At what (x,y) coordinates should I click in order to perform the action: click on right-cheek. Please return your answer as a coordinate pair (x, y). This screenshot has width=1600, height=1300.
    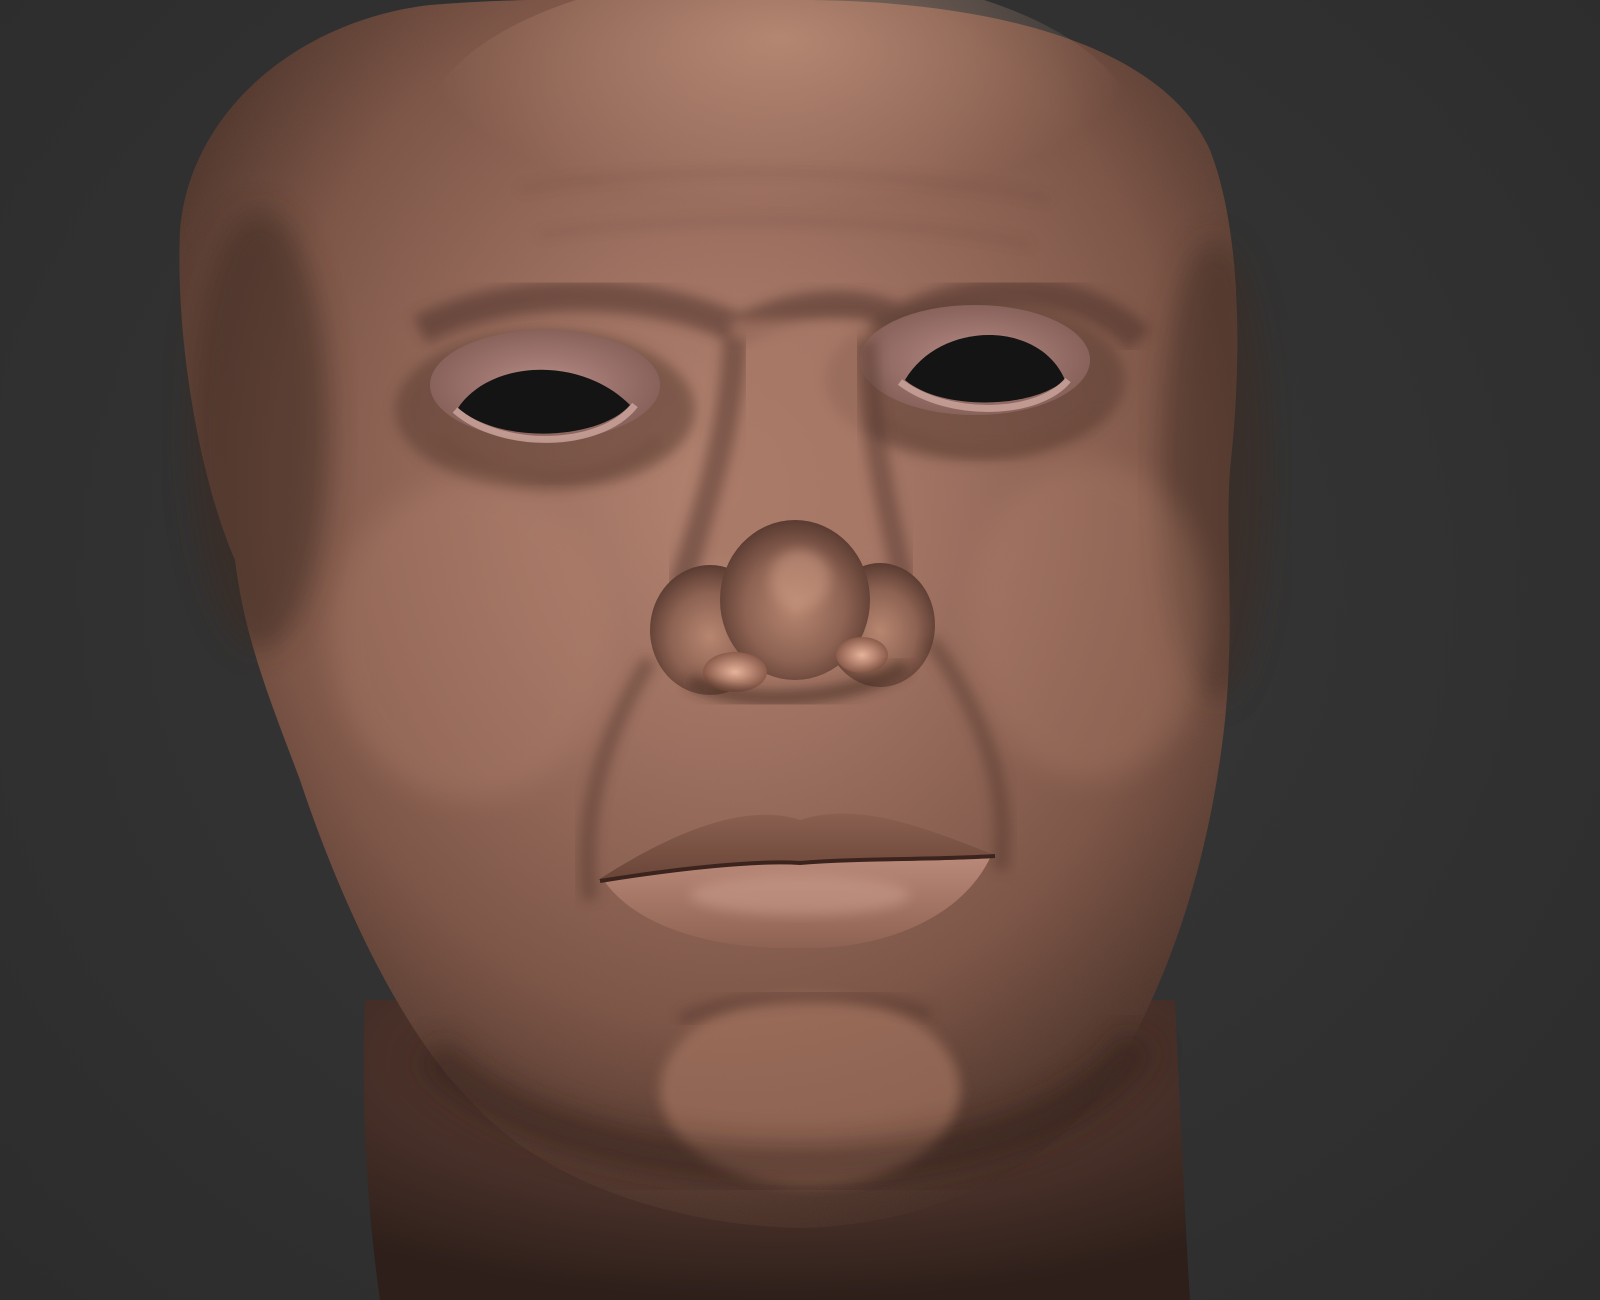
    Looking at the image, I should click on (1090, 620).